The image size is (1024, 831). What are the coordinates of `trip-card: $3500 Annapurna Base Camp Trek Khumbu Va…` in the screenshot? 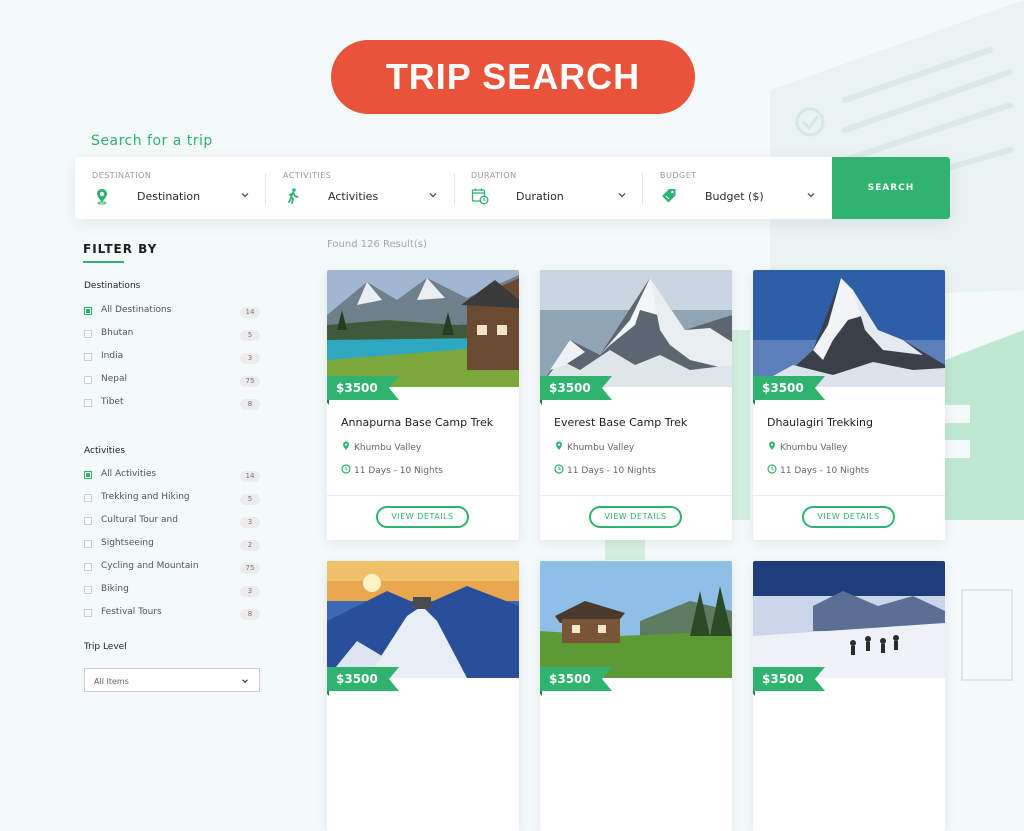 It's located at (423, 405).